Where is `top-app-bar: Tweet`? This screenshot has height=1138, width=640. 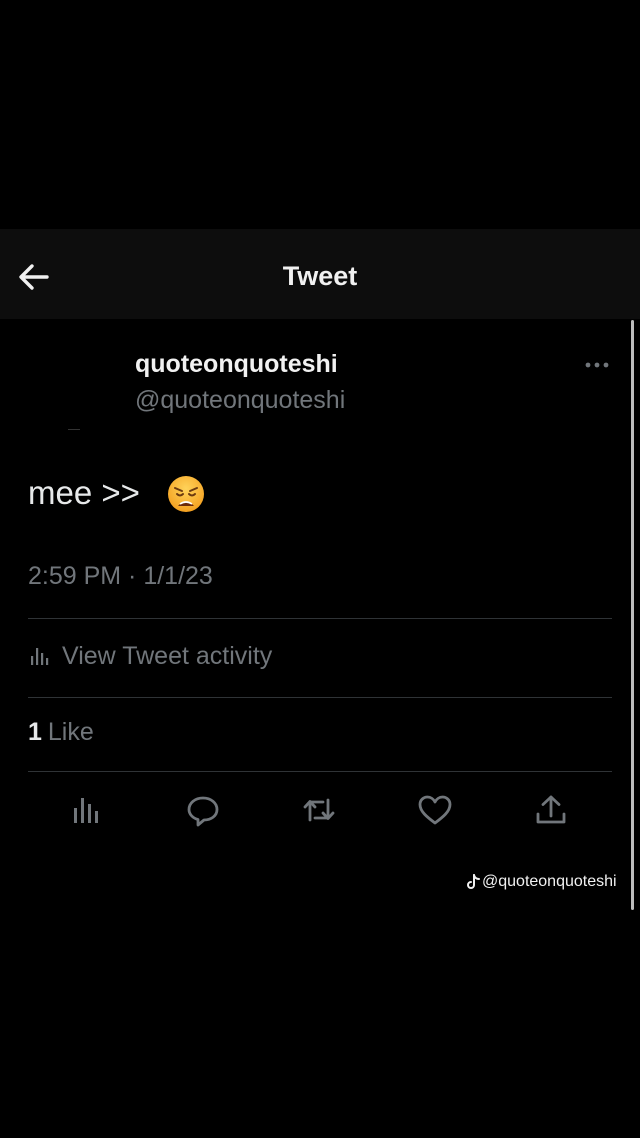
top-app-bar: Tweet is located at coordinates (320, 274).